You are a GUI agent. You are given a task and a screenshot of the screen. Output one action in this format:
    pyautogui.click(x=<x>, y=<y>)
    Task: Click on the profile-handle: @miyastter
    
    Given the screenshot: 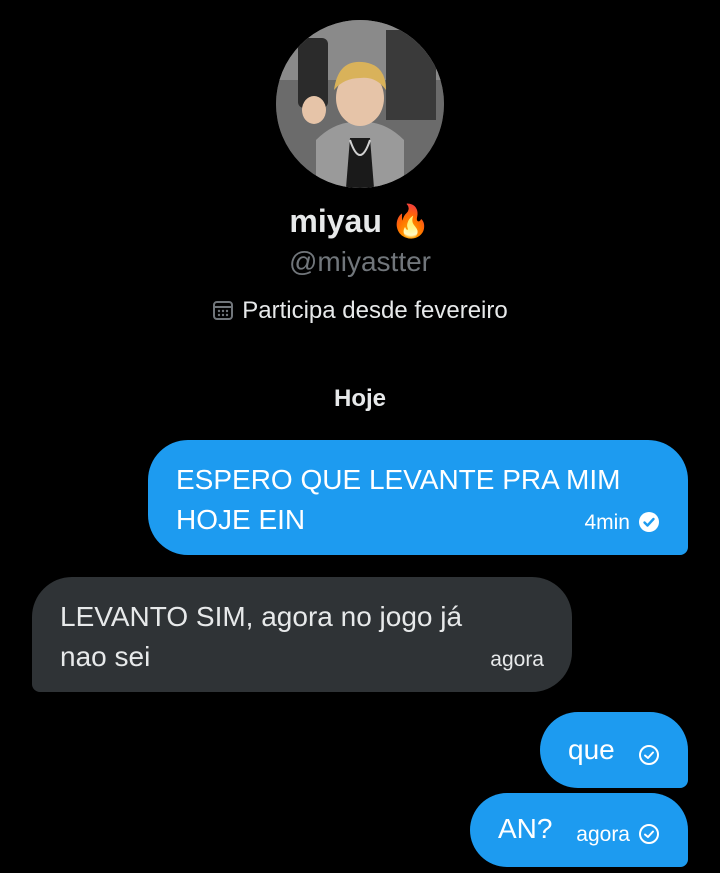 What is the action you would take?
    pyautogui.click(x=360, y=262)
    